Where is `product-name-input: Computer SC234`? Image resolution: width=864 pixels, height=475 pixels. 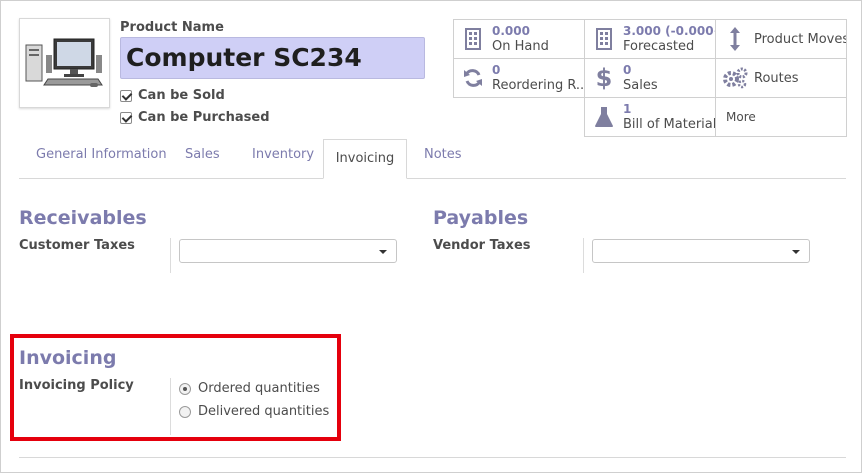
product-name-input: Computer SC234 is located at coordinates (272, 58).